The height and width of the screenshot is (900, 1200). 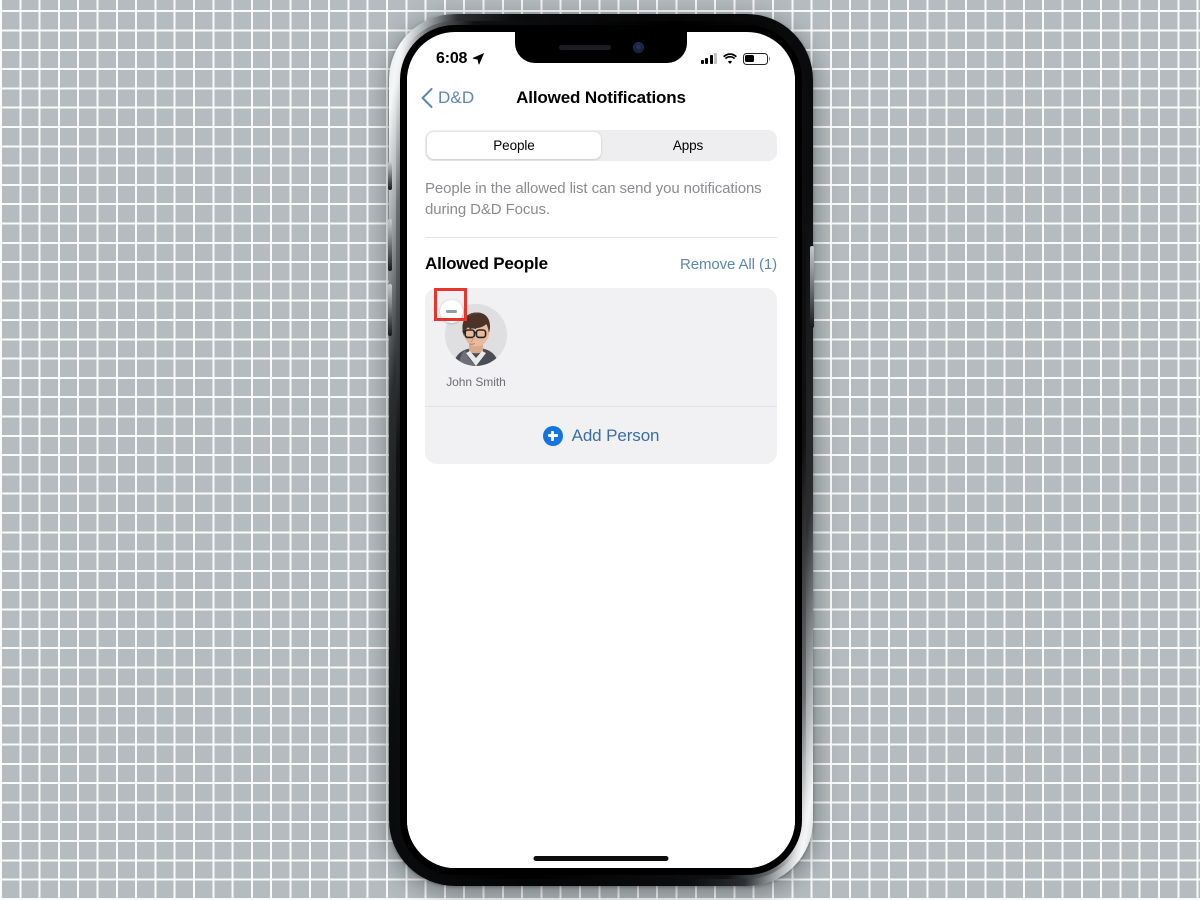 What do you see at coordinates (514, 145) in the screenshot?
I see `tab-people: People` at bounding box center [514, 145].